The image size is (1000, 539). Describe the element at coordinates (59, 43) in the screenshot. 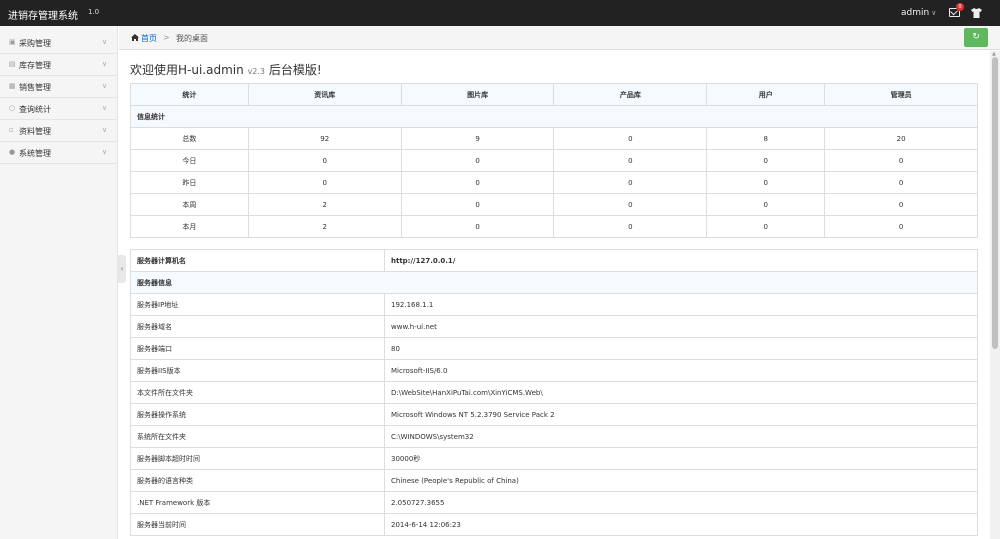

I see `sidebar-item-purchase: ▣ 采购管理 ∨` at that location.